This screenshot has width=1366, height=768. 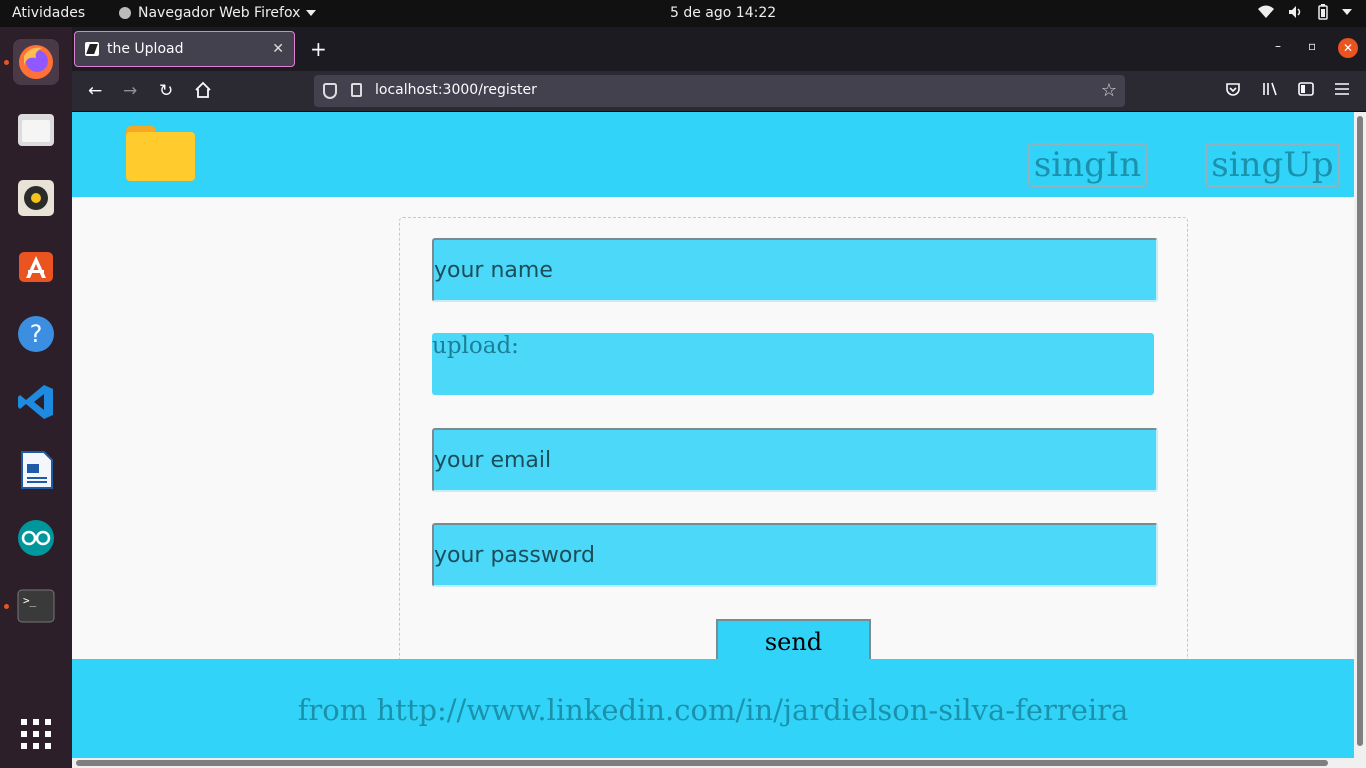 I want to click on reload-icon: ↻, so click(x=166, y=91).